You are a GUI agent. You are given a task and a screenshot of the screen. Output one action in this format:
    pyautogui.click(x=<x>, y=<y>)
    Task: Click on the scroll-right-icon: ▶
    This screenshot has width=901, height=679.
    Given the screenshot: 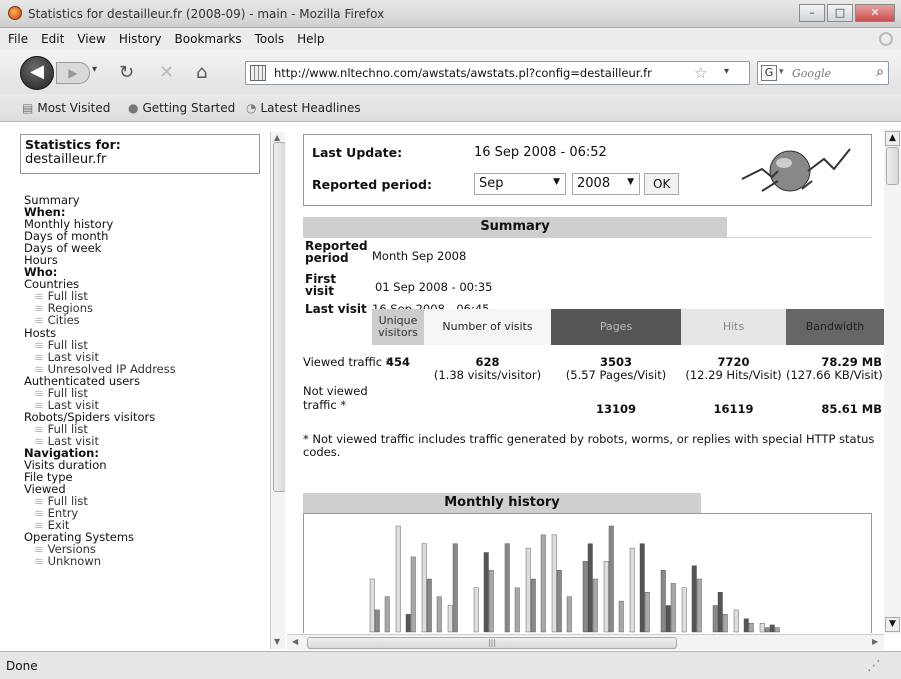 What is the action you would take?
    pyautogui.click(x=875, y=641)
    